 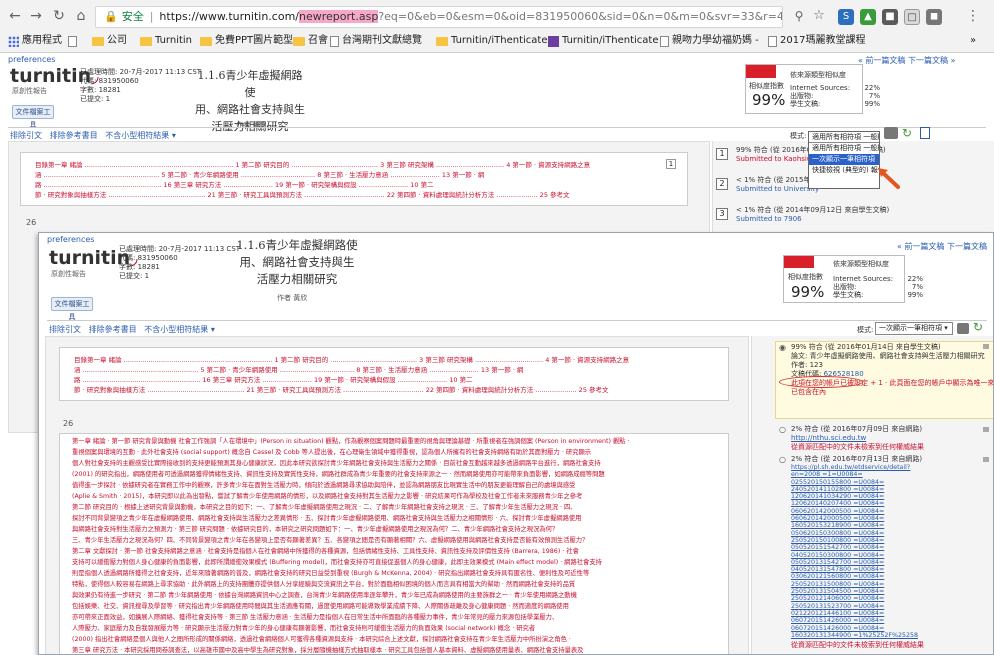 I want to click on source-3-note: 從資源匹配中的文件未檢索到任何權威結果, so click(x=857, y=645).